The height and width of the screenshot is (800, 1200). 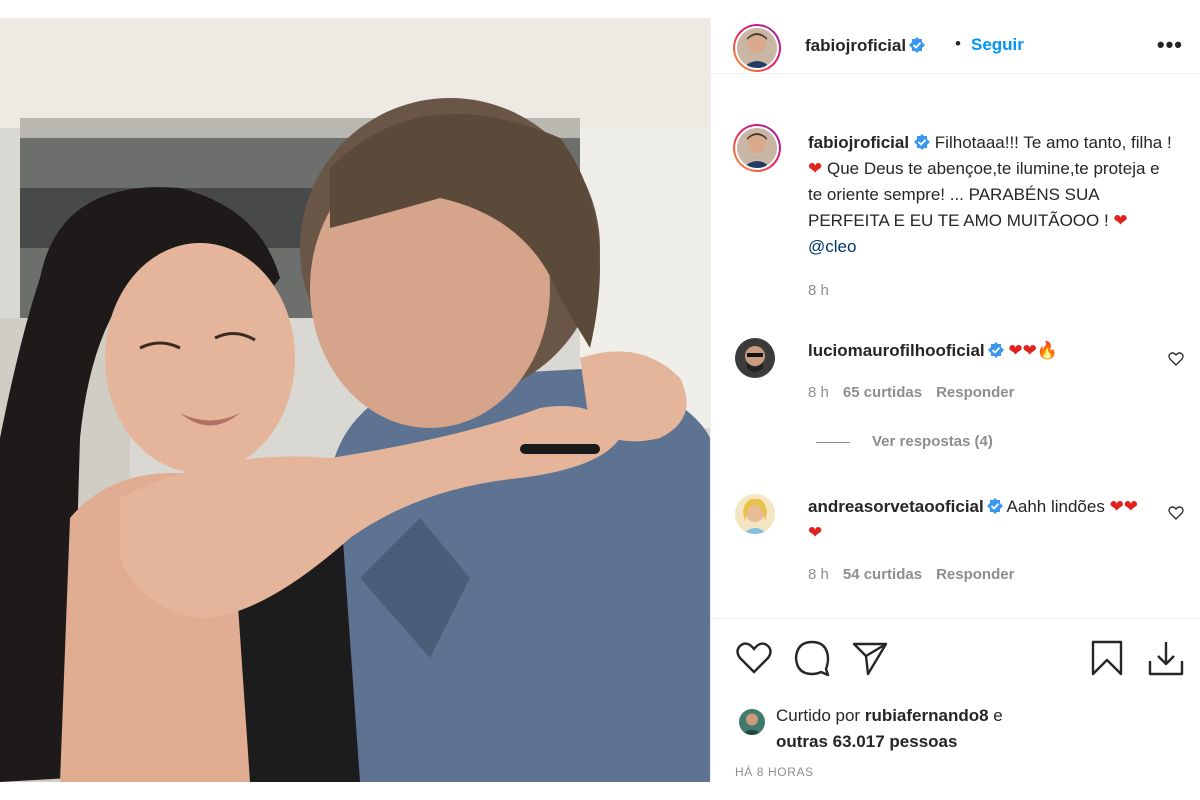 I want to click on download-icon, so click(x=1166, y=658).